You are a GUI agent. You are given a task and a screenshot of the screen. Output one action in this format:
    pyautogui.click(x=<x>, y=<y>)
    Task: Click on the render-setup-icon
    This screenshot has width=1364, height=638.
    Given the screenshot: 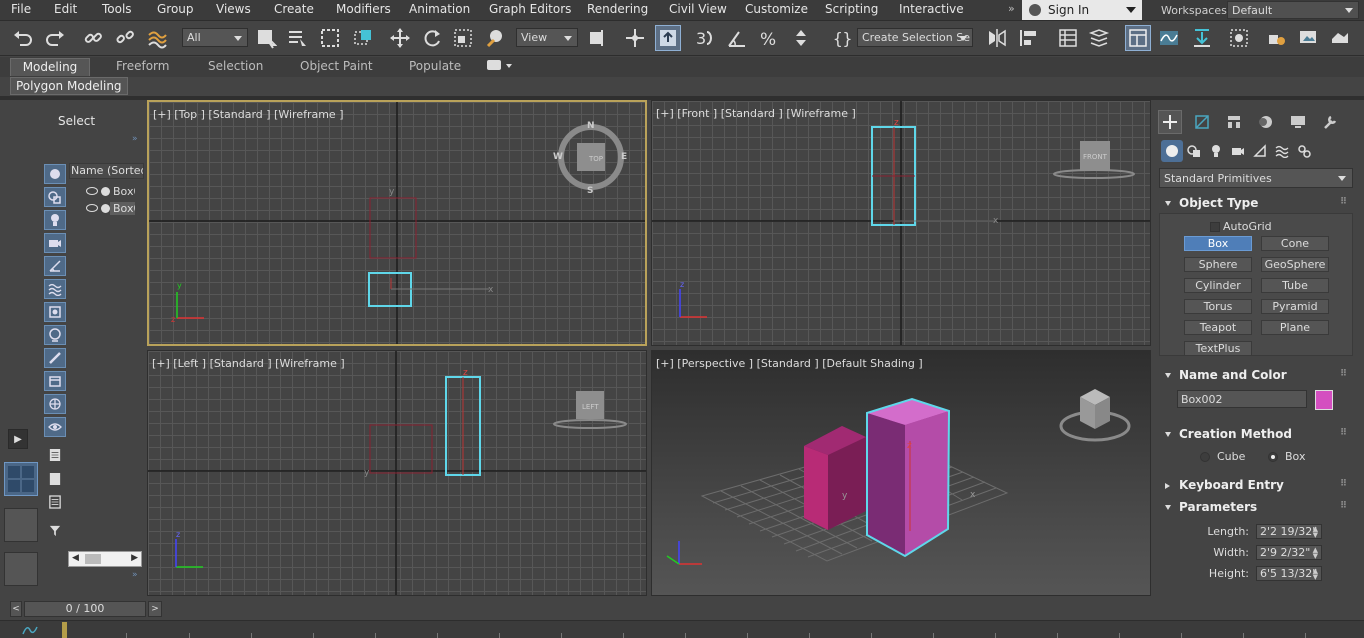 What is the action you would take?
    pyautogui.click(x=1276, y=38)
    